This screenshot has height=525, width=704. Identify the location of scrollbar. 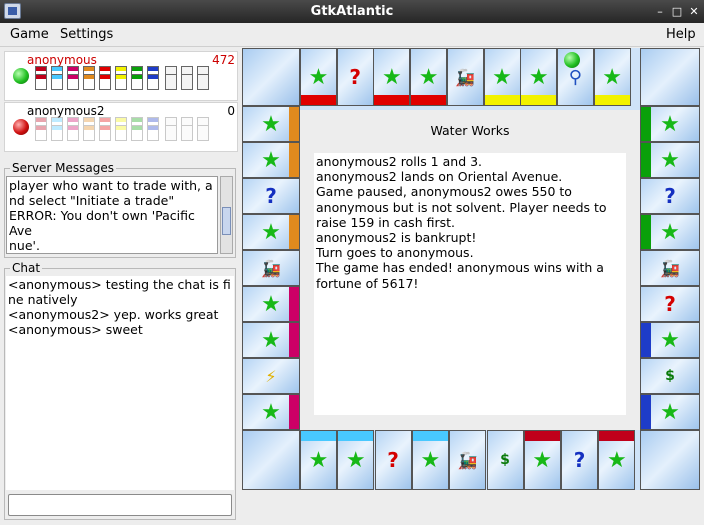
(226, 215).